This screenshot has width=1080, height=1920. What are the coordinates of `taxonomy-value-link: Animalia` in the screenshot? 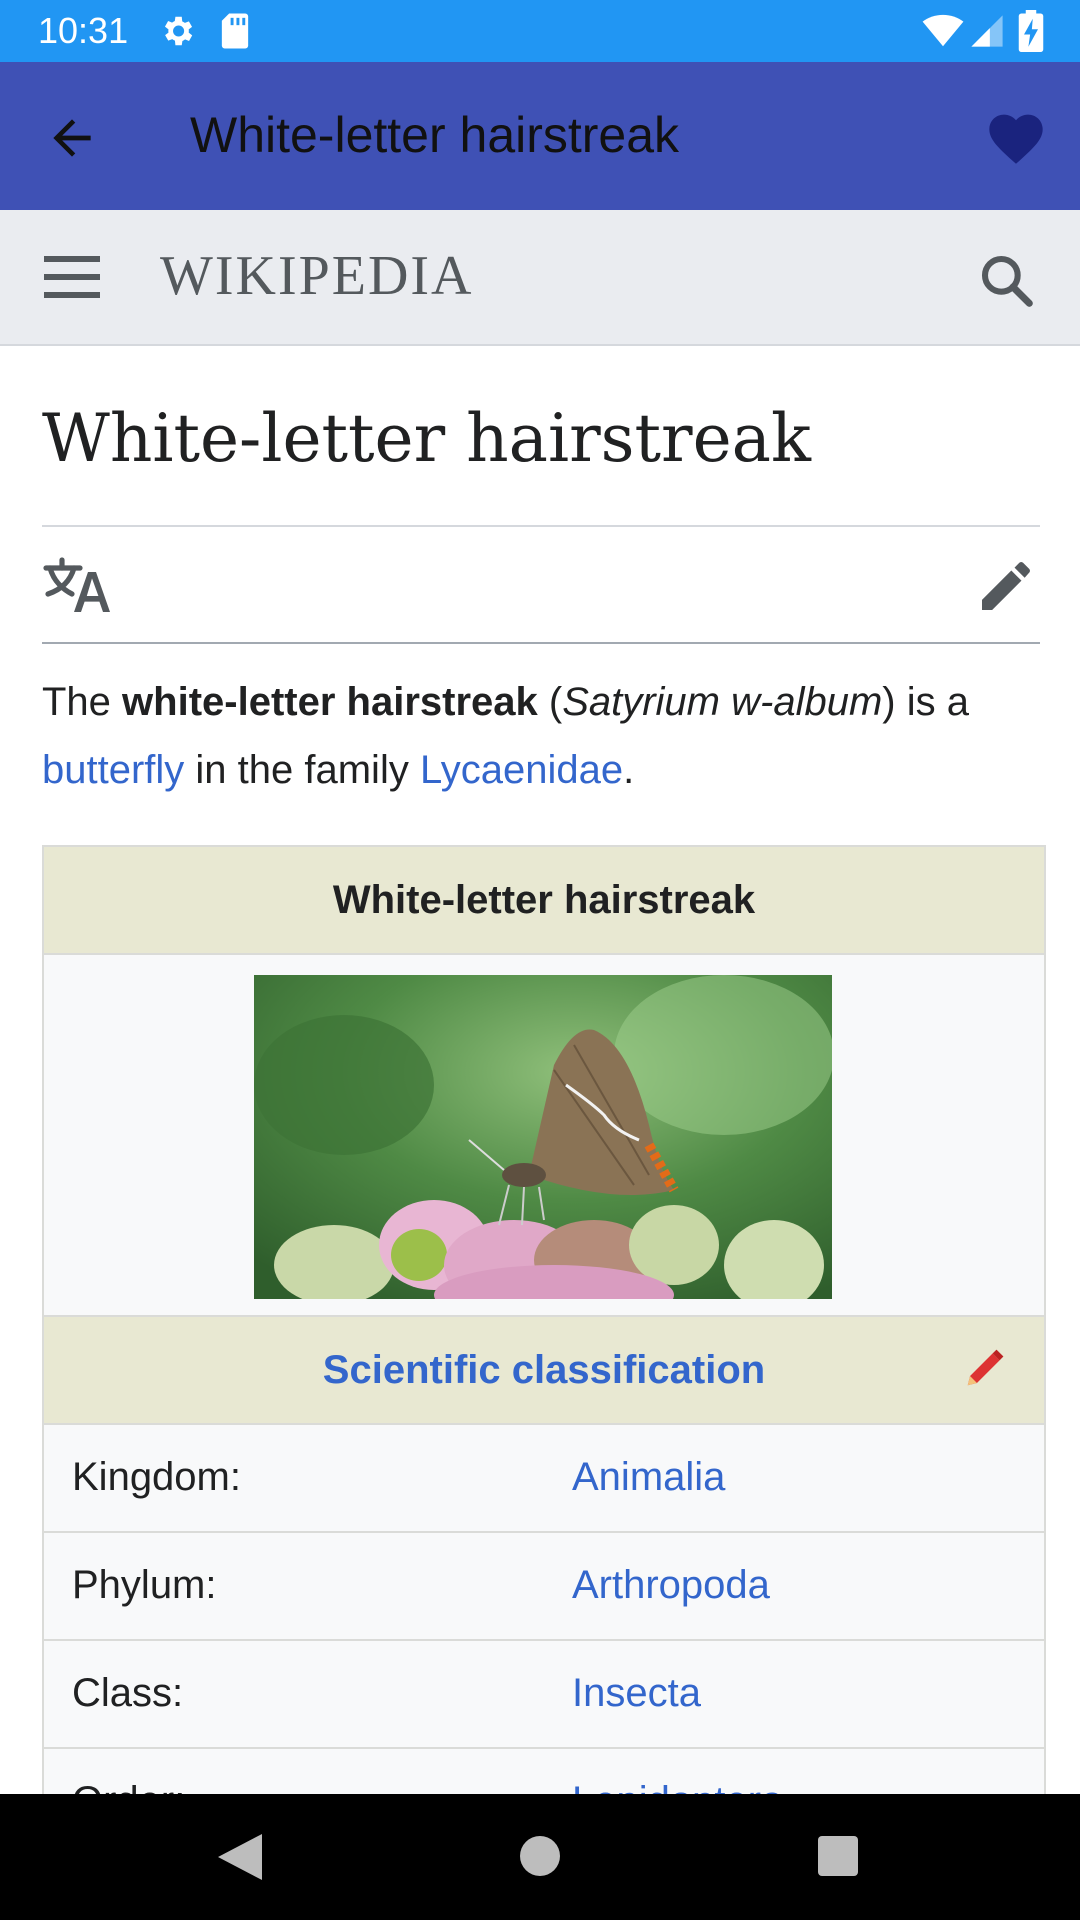 It's located at (648, 1477).